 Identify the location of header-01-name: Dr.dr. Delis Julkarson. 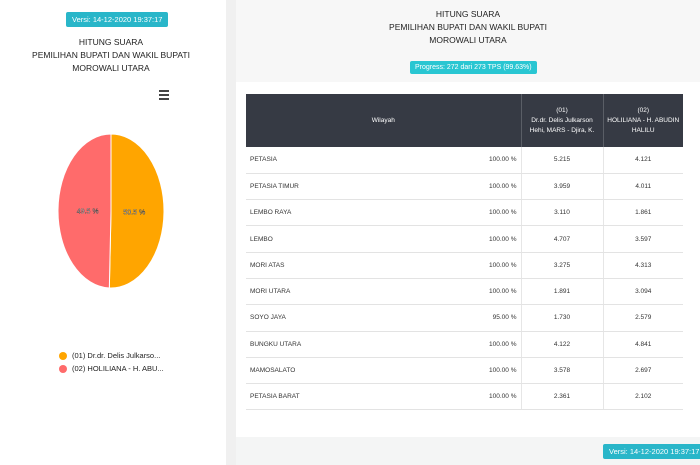
(562, 120).